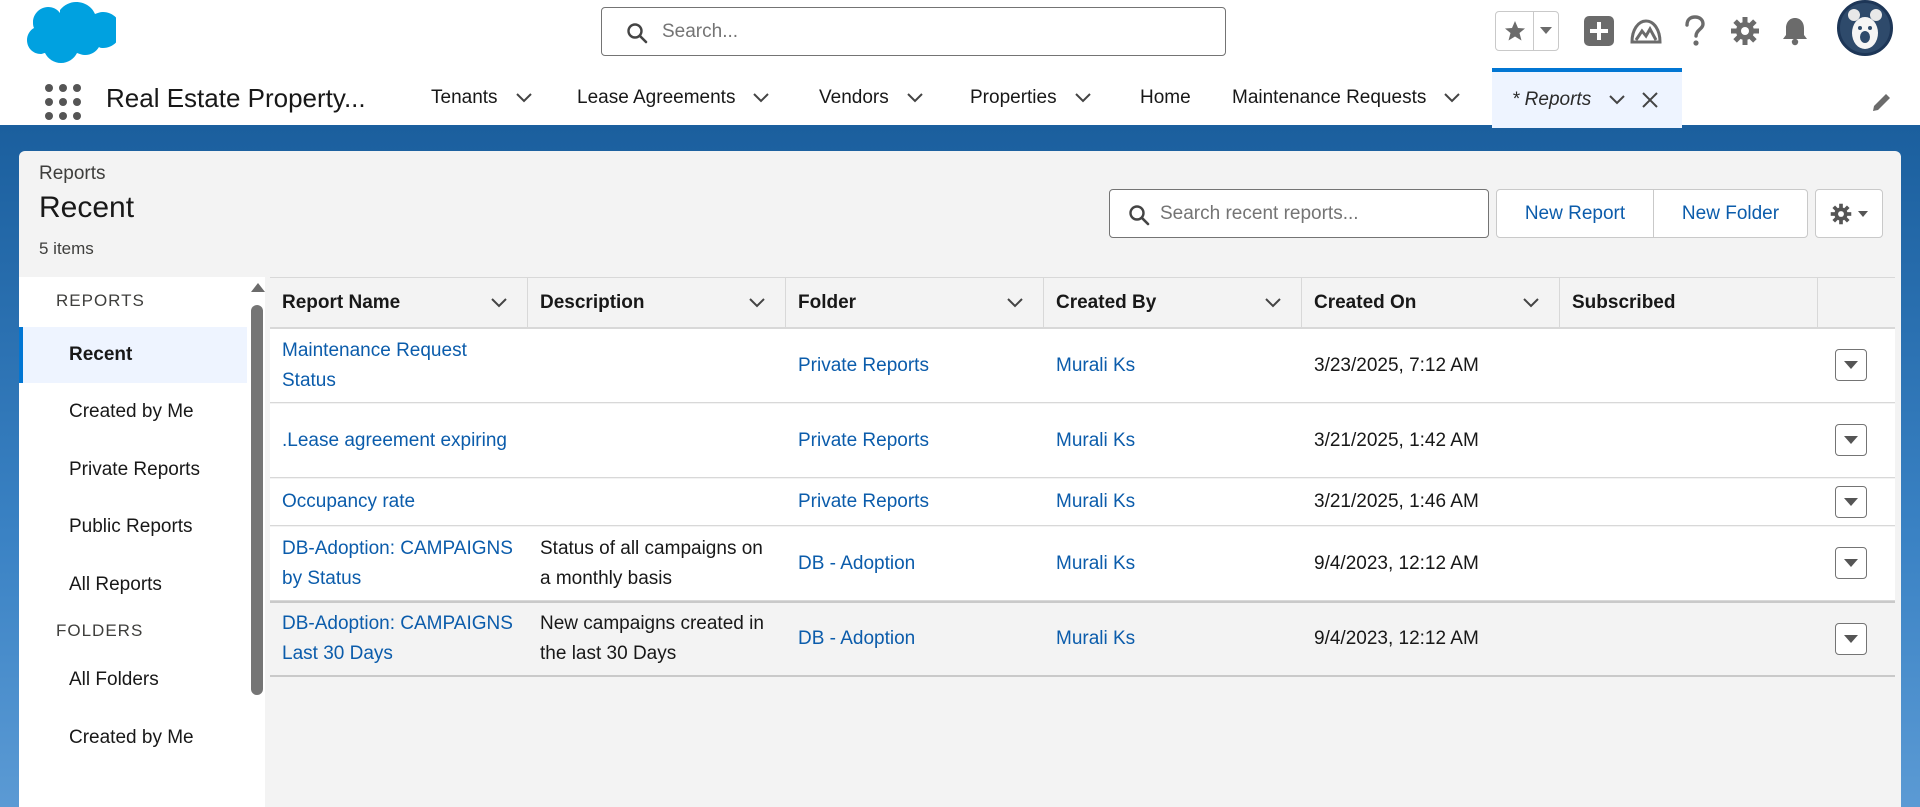 Image resolution: width=1920 pixels, height=807 pixels. Describe the element at coordinates (1695, 31) in the screenshot. I see `help-button` at that location.